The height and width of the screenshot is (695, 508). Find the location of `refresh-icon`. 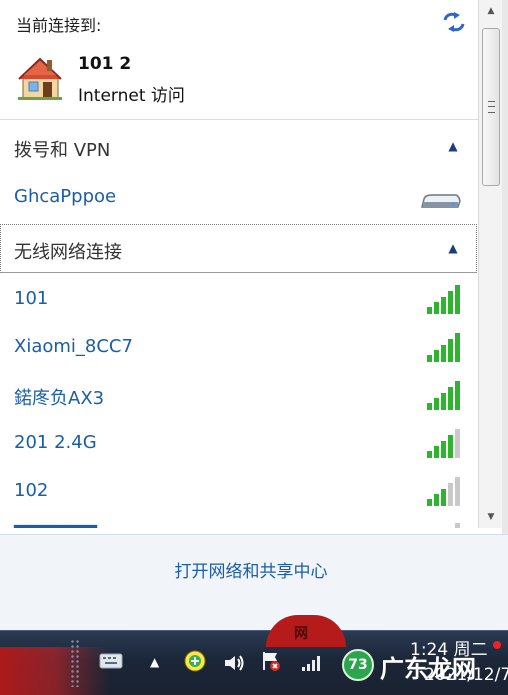

refresh-icon is located at coordinates (454, 22).